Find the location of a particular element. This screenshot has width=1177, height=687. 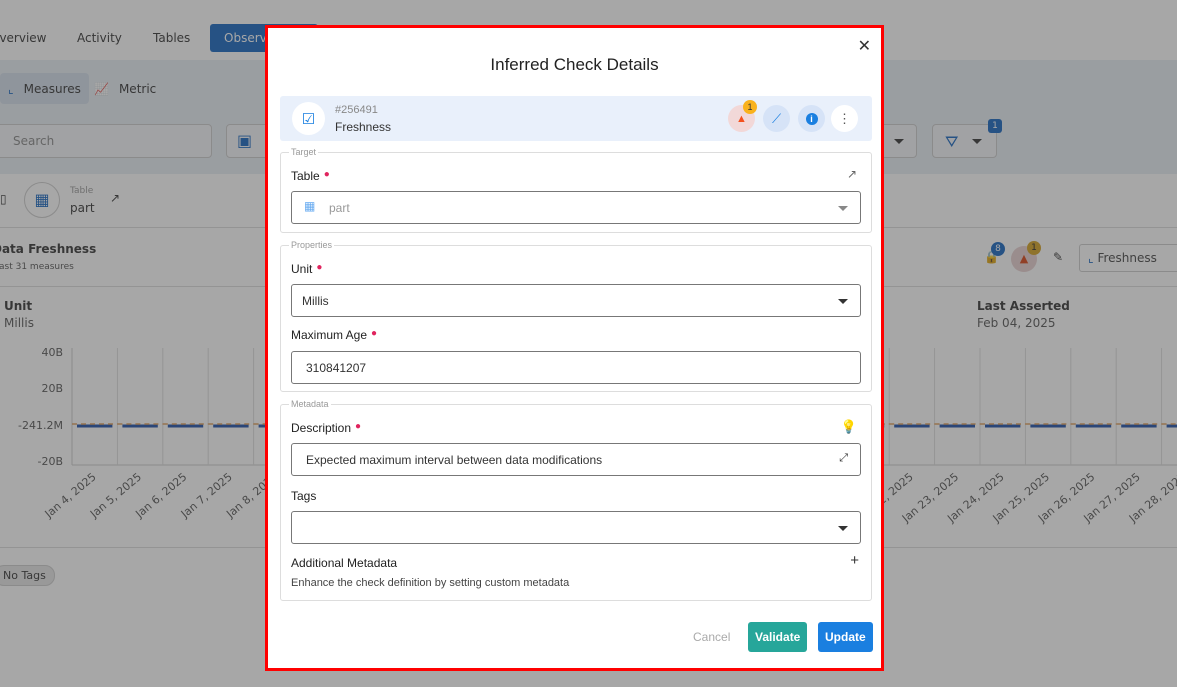

add-metadata-icon: + is located at coordinates (854, 560).